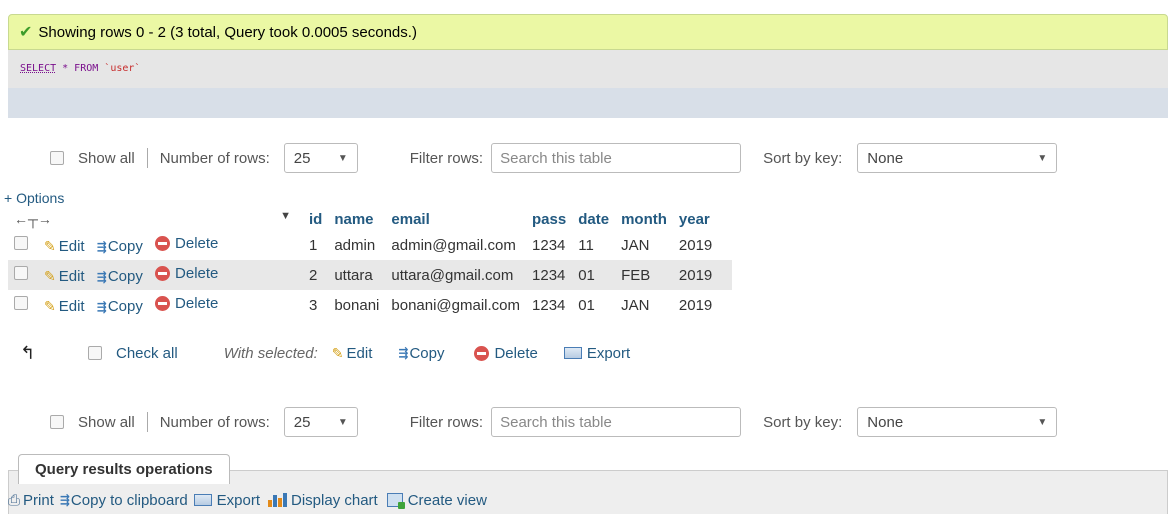 This screenshot has width=1168, height=514. Describe the element at coordinates (594, 305) in the screenshot. I see `cell-date: 01` at that location.